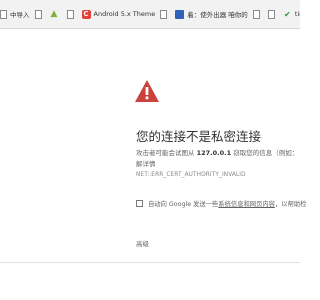  I want to click on bookmark-label: 中导入, so click(20, 15).